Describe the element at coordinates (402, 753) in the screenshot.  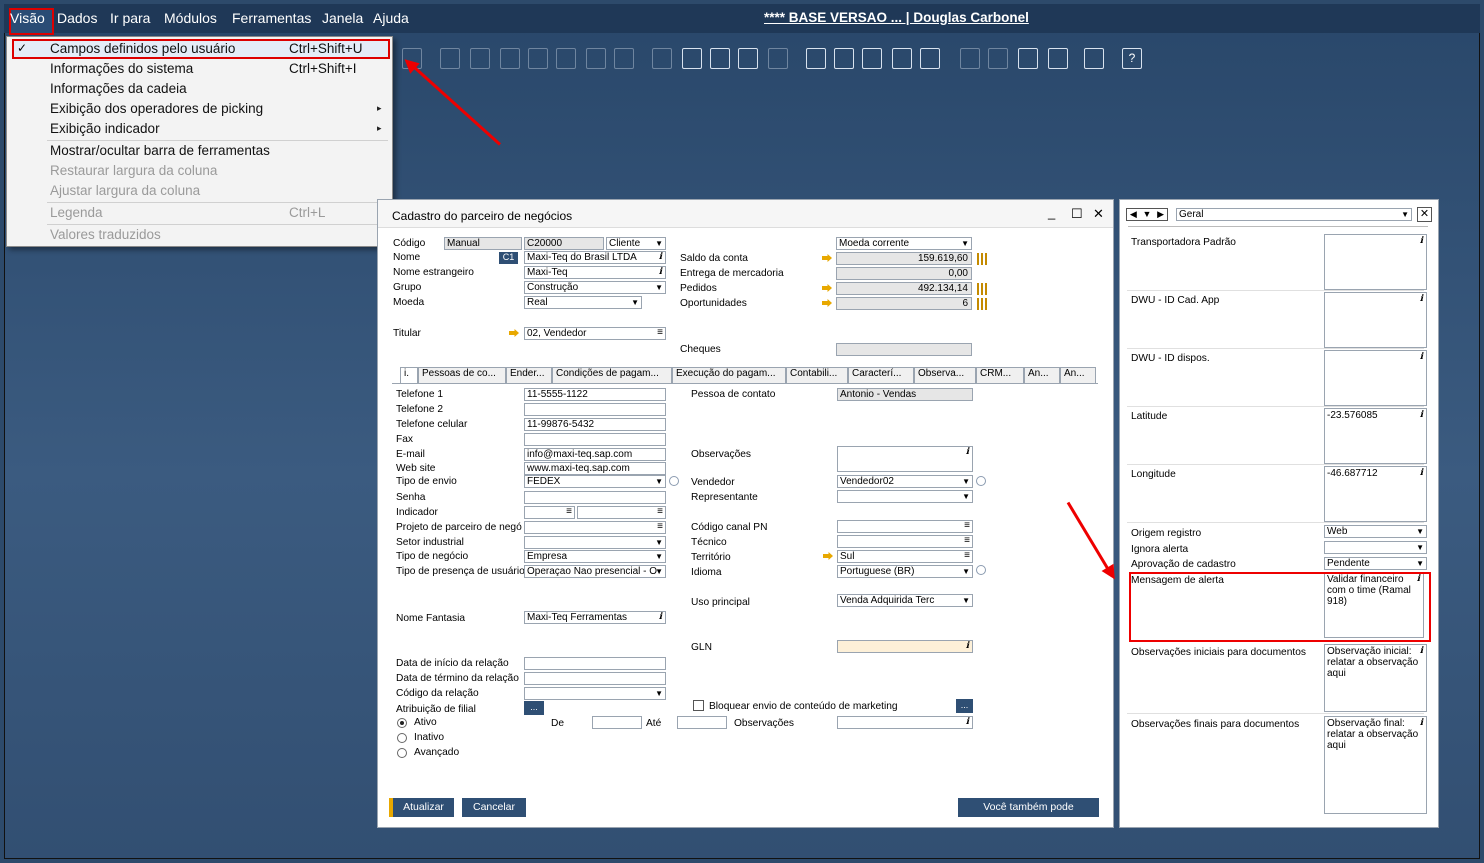
I see `avancado-radio` at that location.